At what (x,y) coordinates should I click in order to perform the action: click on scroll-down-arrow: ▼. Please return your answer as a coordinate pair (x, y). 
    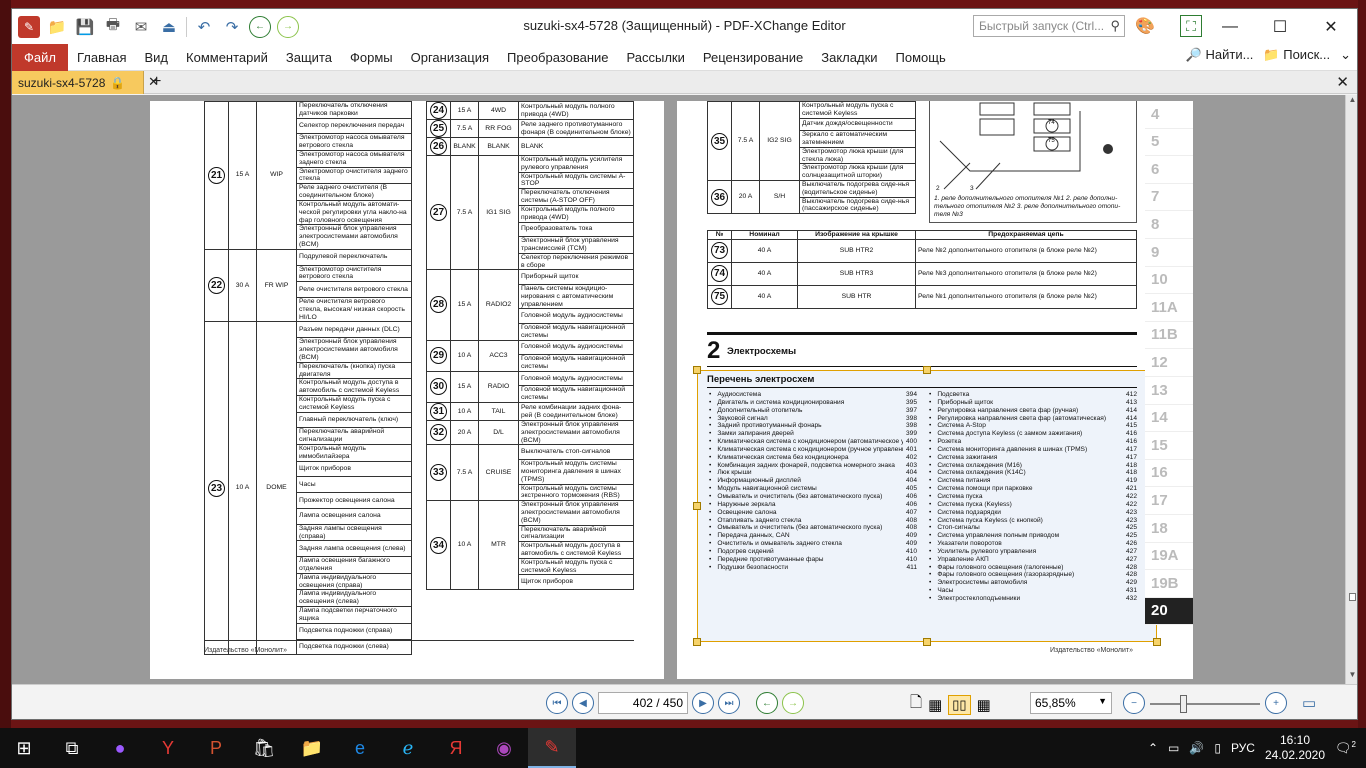
    Looking at the image, I should click on (1351, 677).